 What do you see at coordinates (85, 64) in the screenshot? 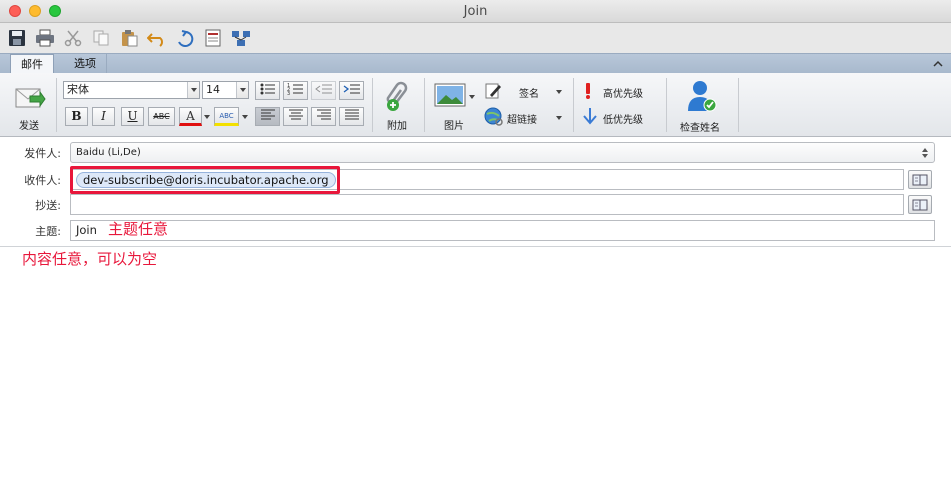
I see `tab-options: 选项` at bounding box center [85, 64].